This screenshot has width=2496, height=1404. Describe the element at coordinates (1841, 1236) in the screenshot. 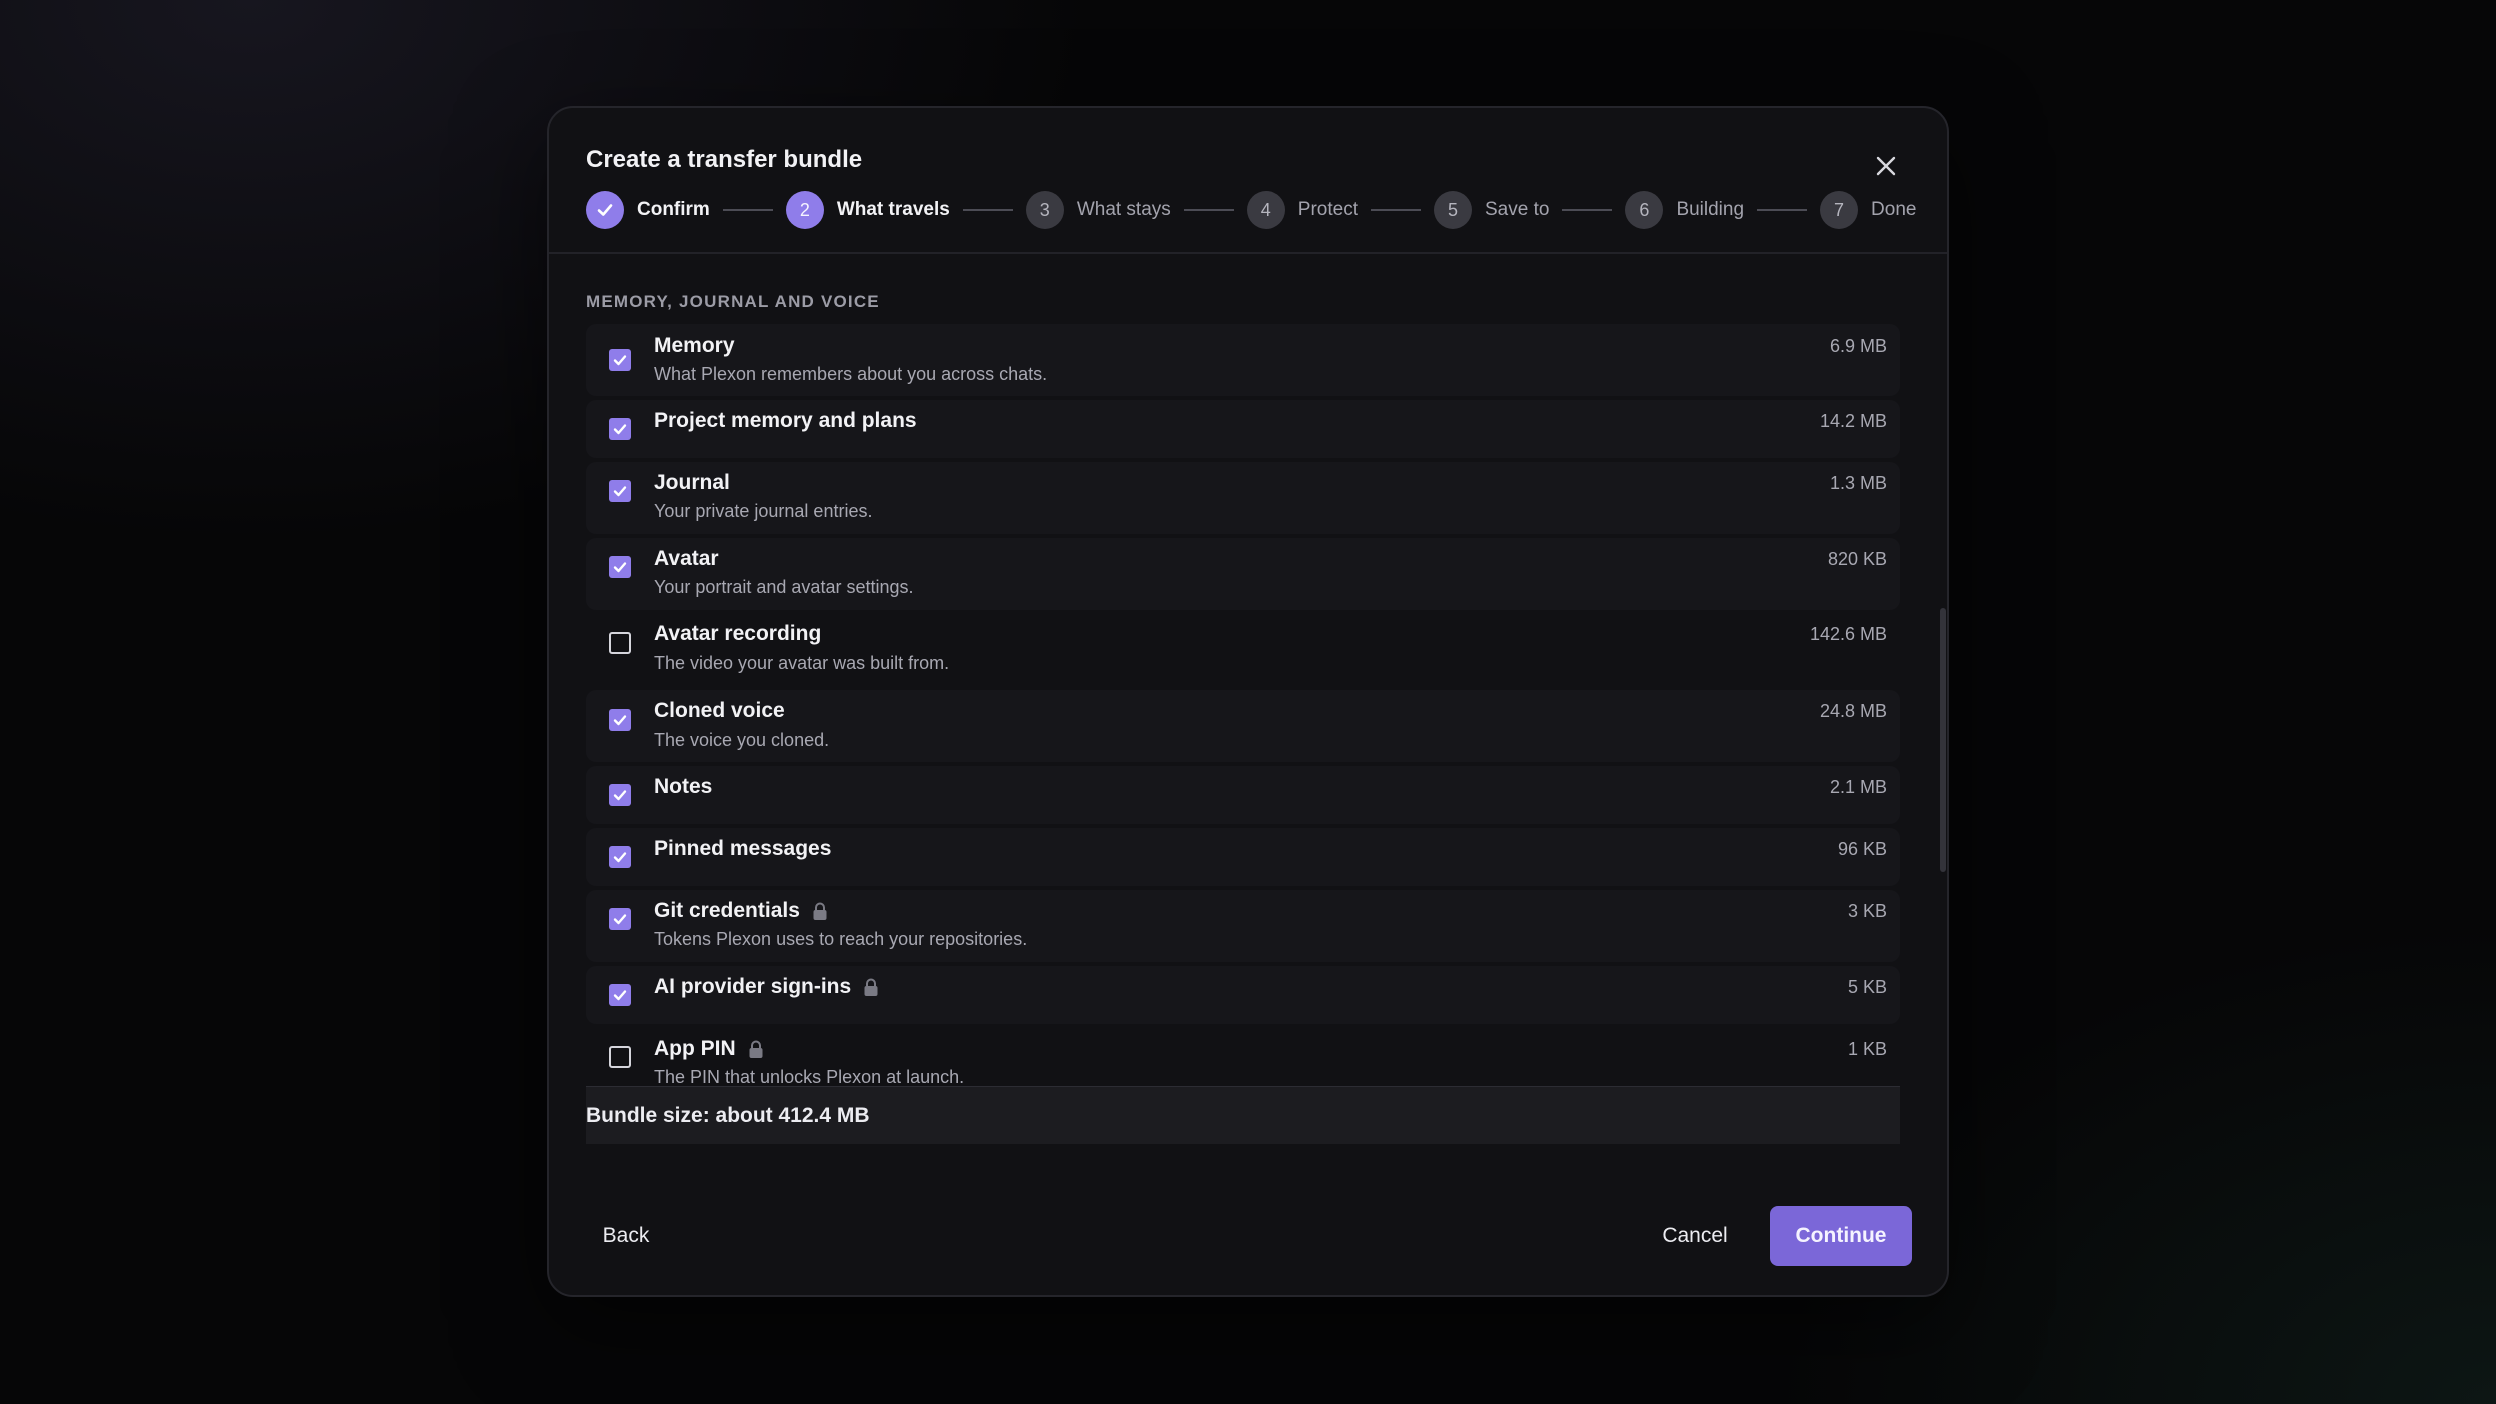

I see `continue-button: Continue` at that location.